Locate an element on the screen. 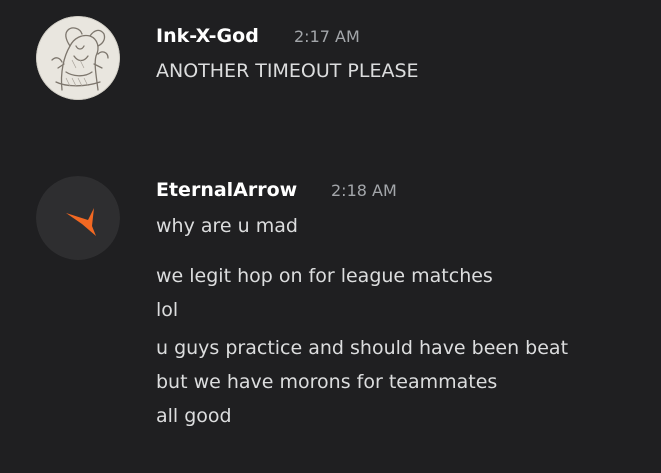  sketch-drawing-icon is located at coordinates (78, 58).